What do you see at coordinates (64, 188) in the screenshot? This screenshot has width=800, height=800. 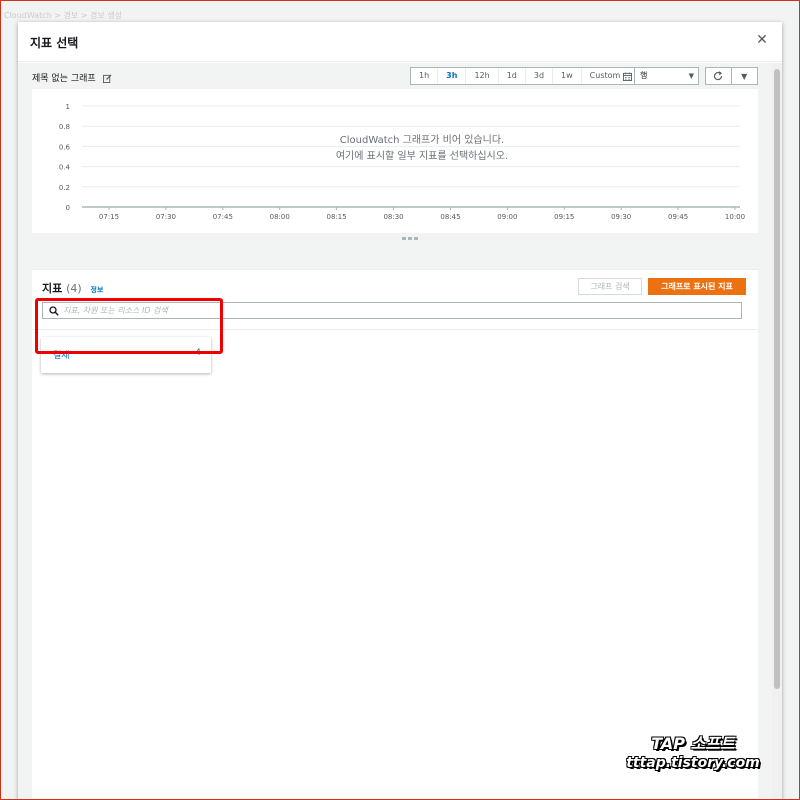 I see `y-tick-label: 0.2` at bounding box center [64, 188].